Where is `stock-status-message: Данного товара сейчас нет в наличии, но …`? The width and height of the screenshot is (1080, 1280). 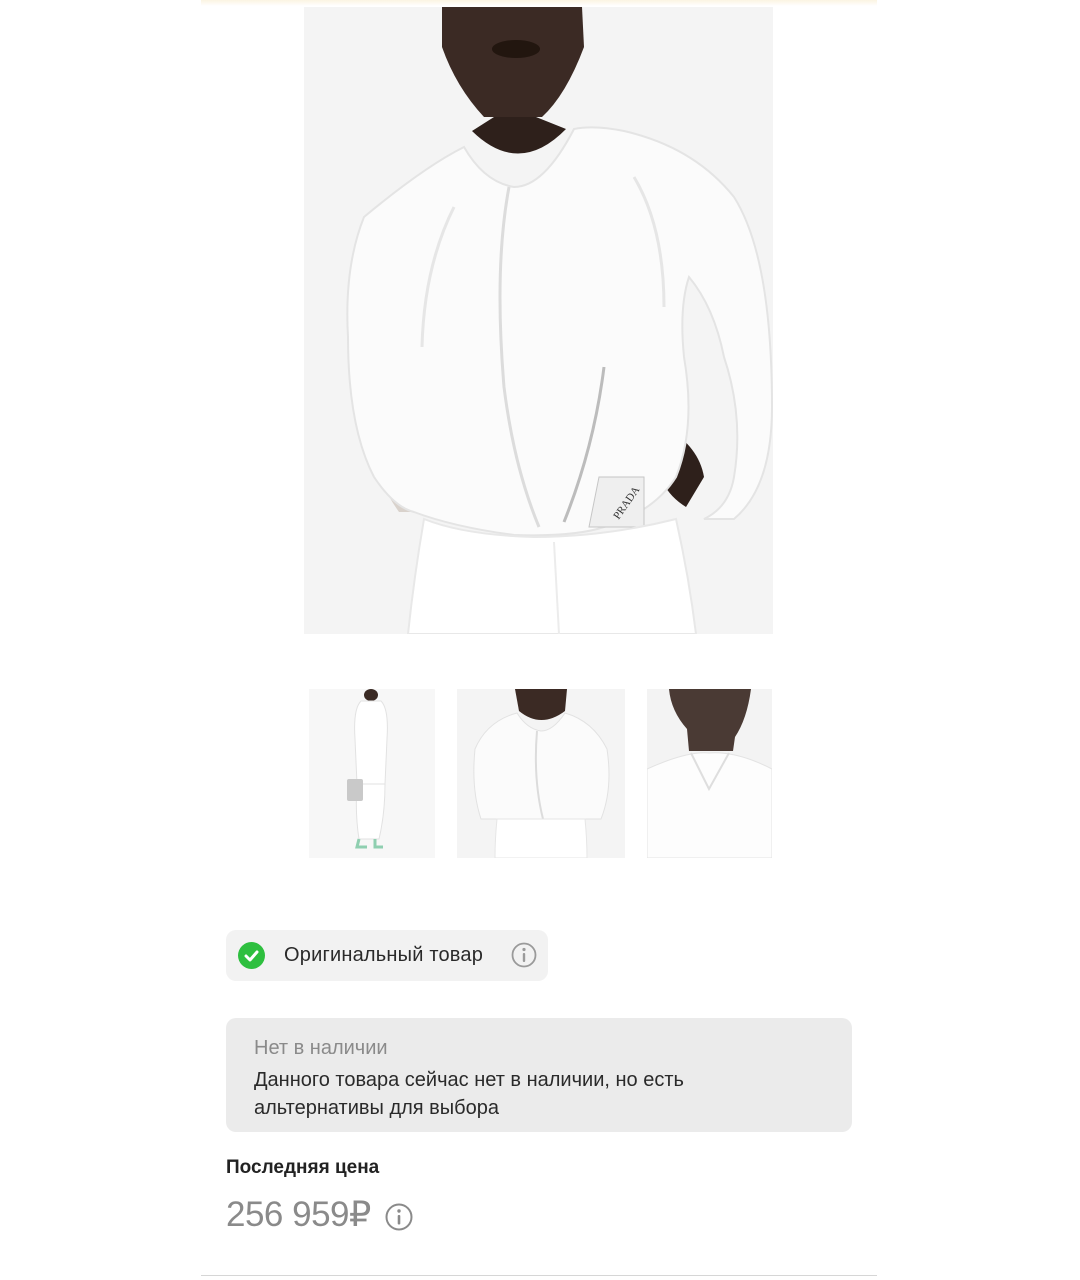
stock-status-message: Данного товара сейчас нет в наличии, но … is located at coordinates (469, 1094).